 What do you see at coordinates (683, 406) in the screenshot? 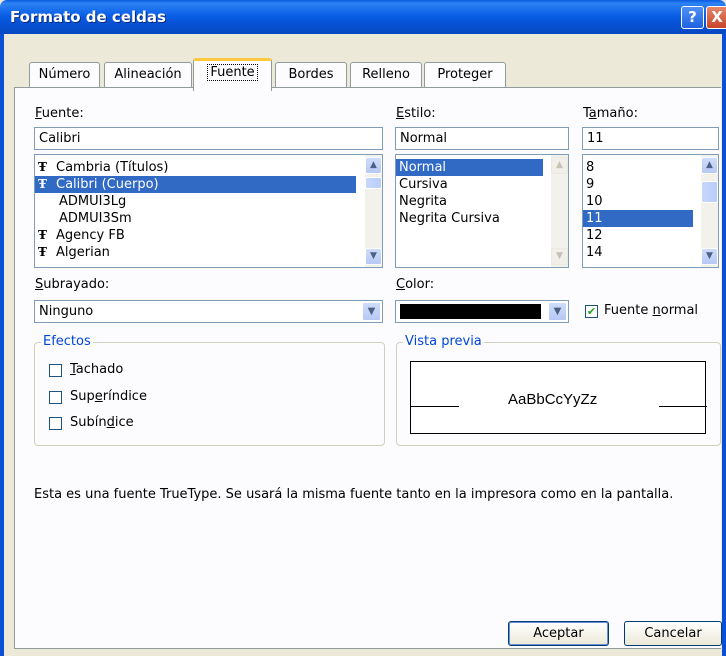
I see `preview-baseline-right` at bounding box center [683, 406].